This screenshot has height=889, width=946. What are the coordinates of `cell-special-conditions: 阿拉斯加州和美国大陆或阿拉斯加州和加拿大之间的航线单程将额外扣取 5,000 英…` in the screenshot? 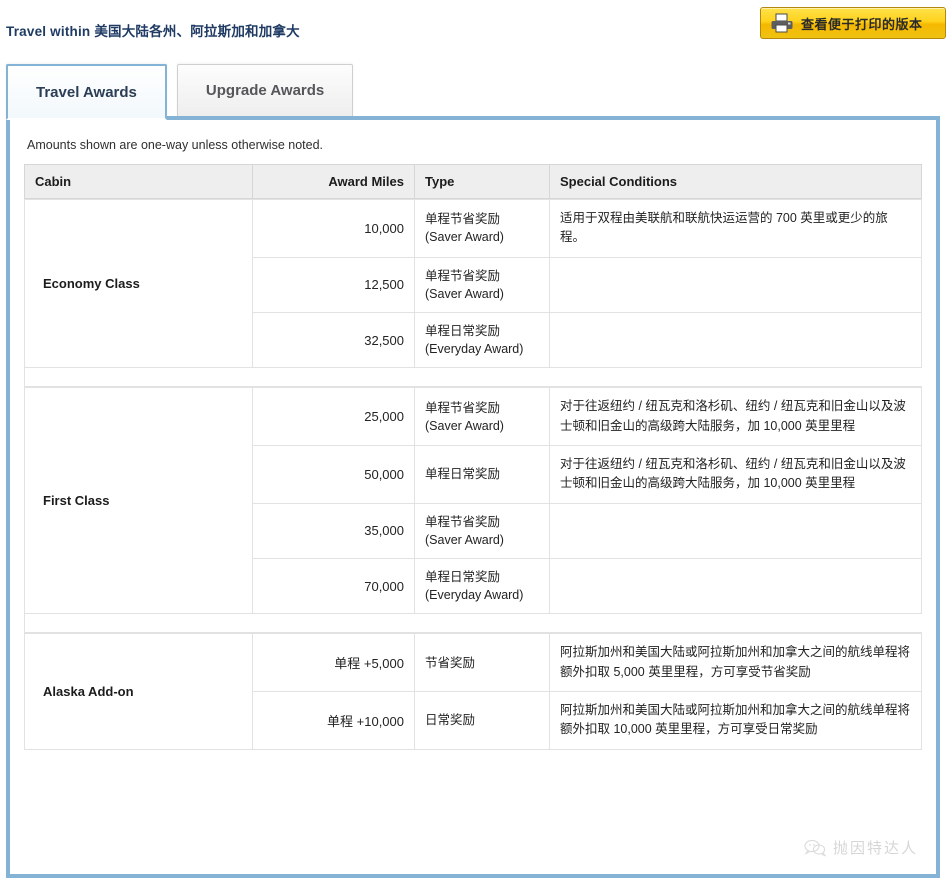 It's located at (735, 662).